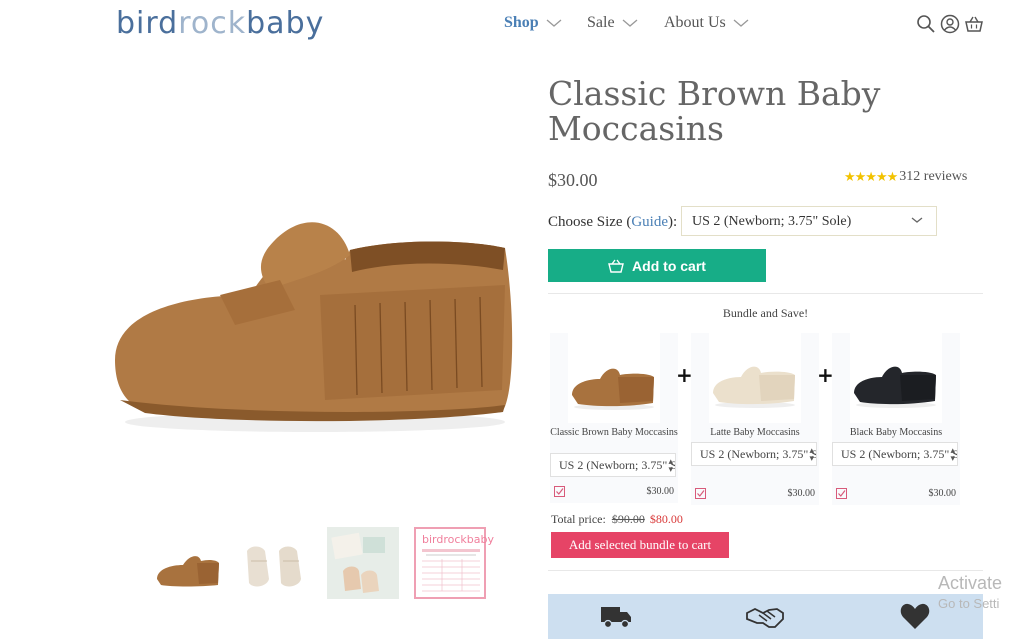 This screenshot has width=1013, height=639. I want to click on size-label: Choose Size (Guide):, so click(612, 222).